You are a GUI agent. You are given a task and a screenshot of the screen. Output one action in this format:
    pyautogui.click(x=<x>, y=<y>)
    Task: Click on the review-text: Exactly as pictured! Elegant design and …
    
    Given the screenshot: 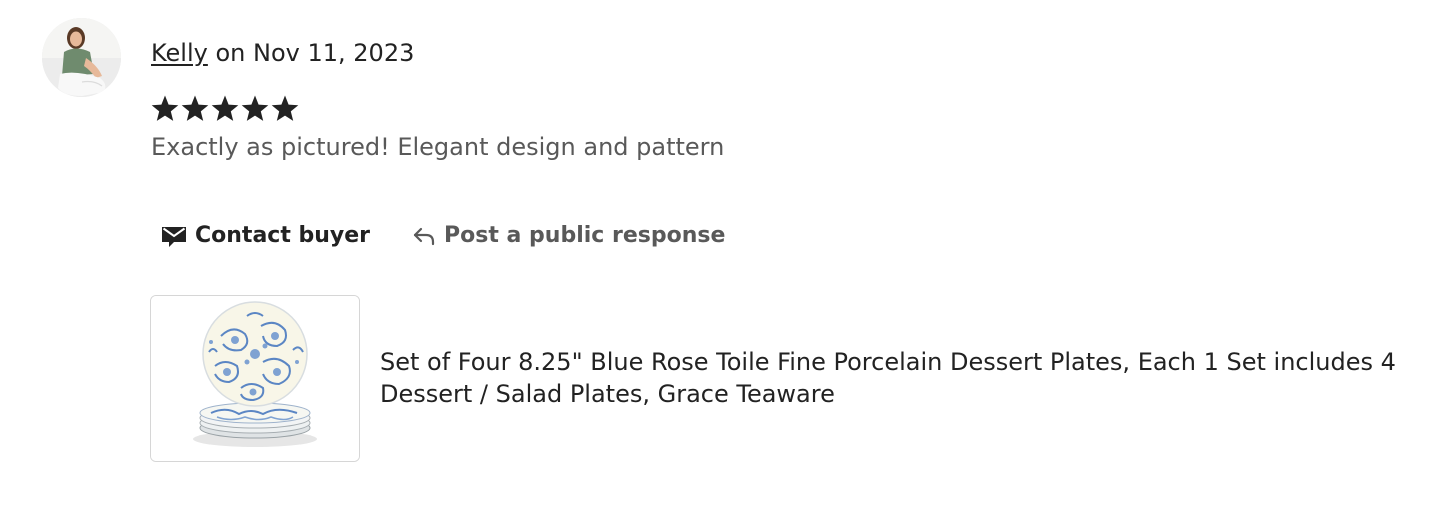 What is the action you would take?
    pyautogui.click(x=438, y=147)
    